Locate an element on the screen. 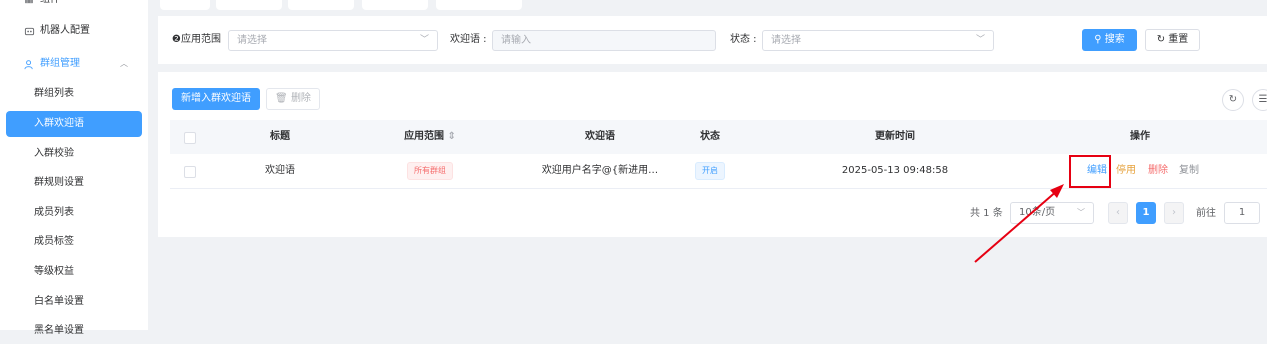  welcome-label: 欢迎语 : is located at coordinates (468, 39).